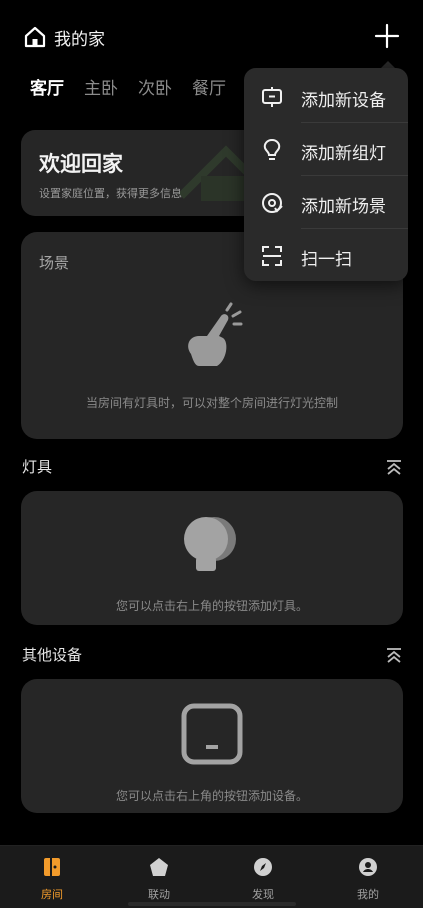 The width and height of the screenshot is (423, 908). Describe the element at coordinates (159, 867) in the screenshot. I see `pentagon-icon` at that location.